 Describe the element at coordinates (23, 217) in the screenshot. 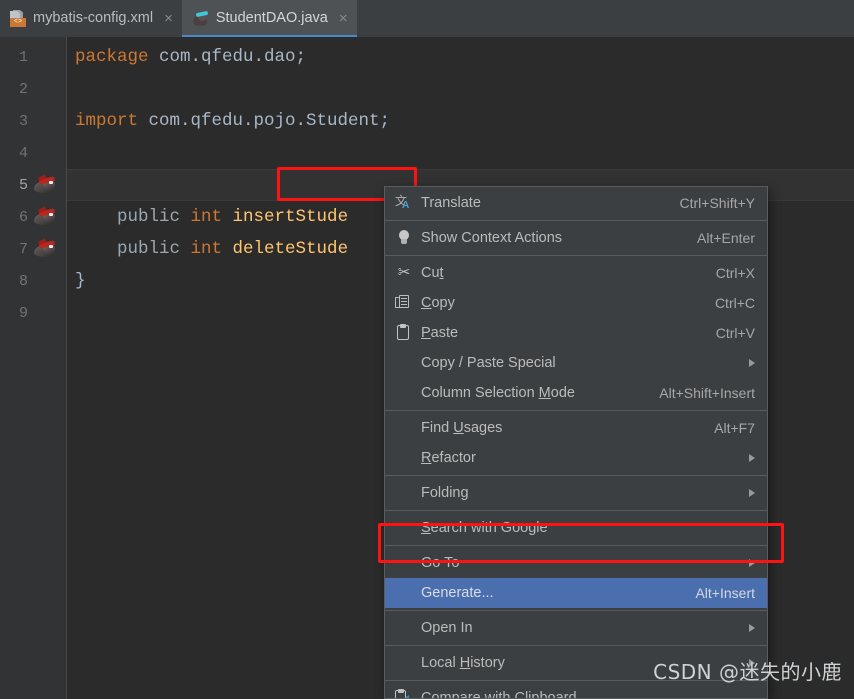

I see `line-number: 6` at that location.